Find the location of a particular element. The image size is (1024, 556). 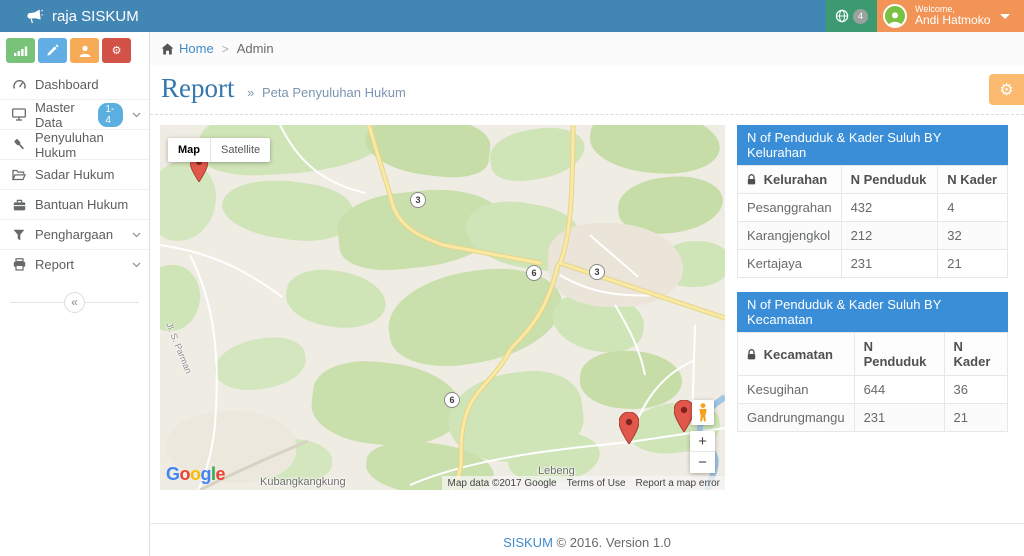

gavel-icon is located at coordinates (19, 144).